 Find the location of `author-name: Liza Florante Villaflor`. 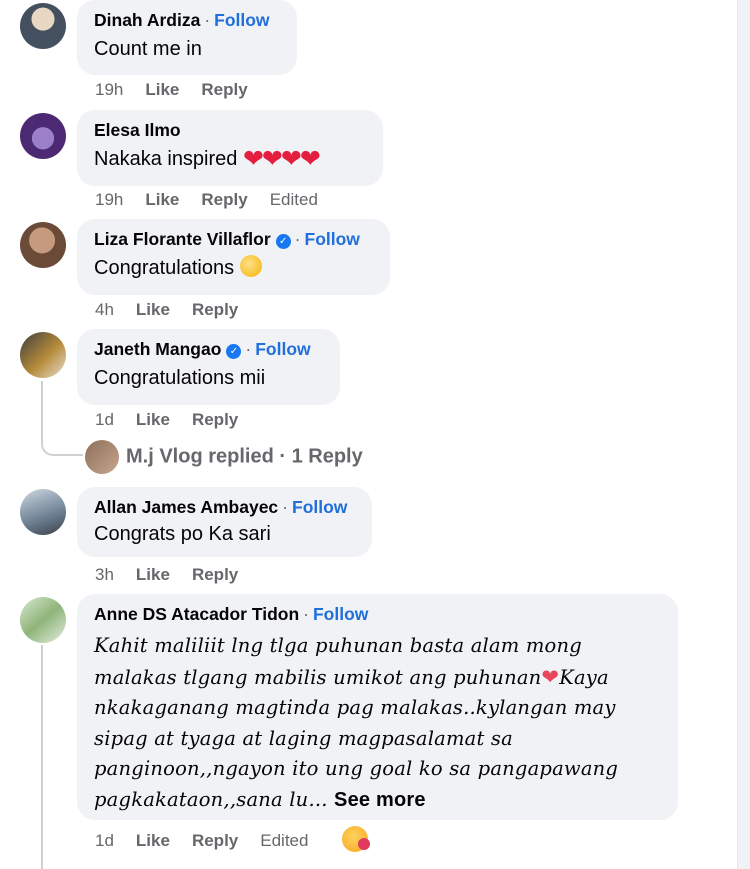

author-name: Liza Florante Villaflor is located at coordinates (182, 239).